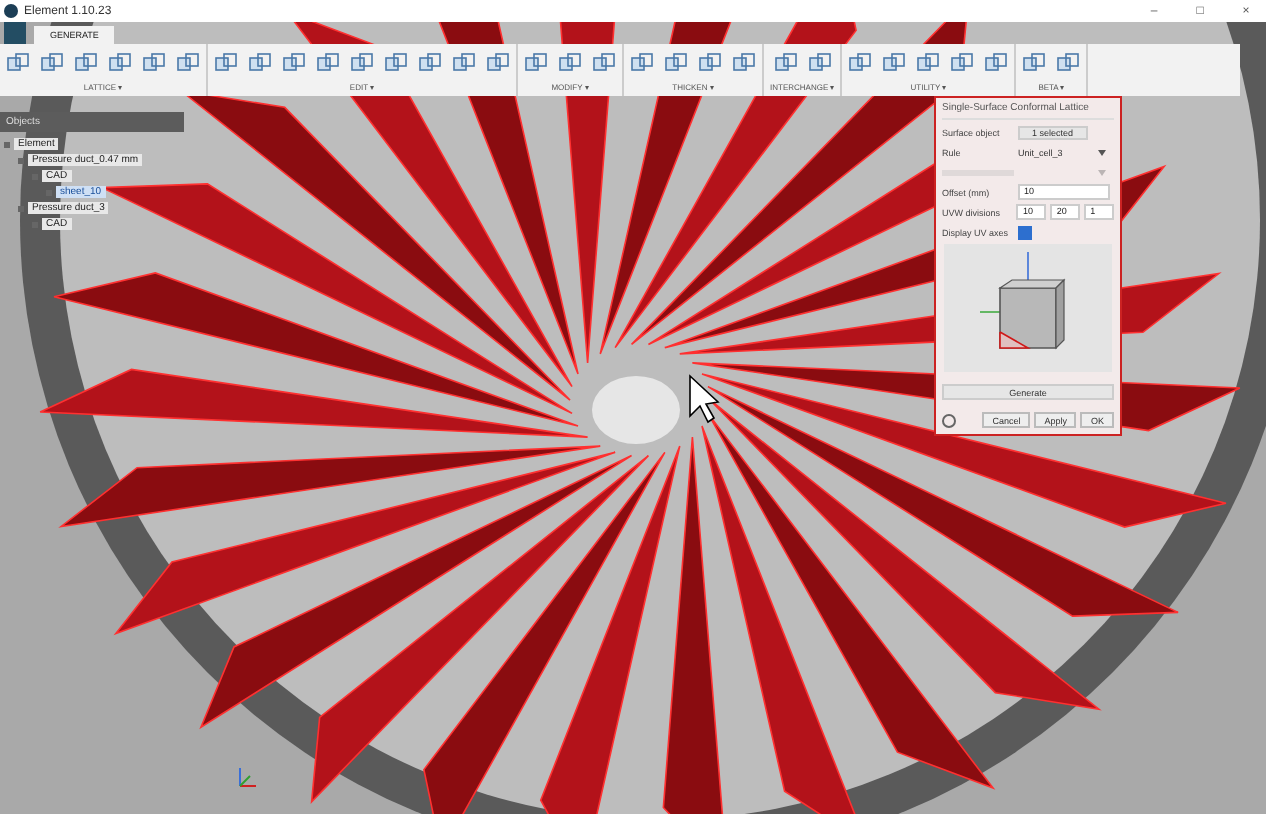  What do you see at coordinates (1025, 232) in the screenshot?
I see `checkbox` at bounding box center [1025, 232].